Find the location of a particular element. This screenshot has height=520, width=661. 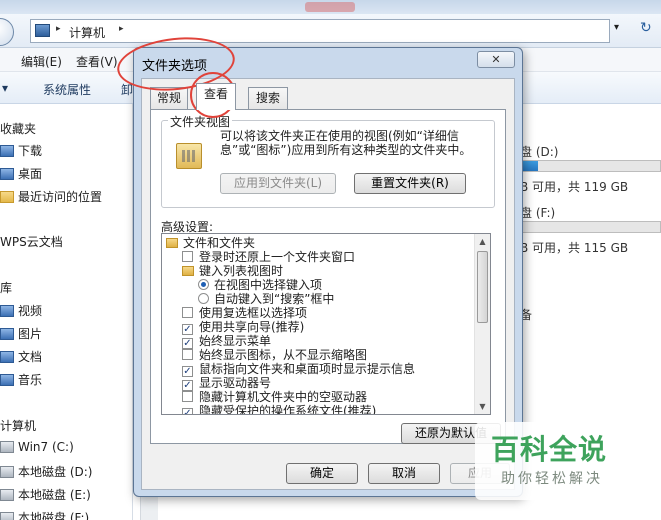

nav-downloads: 下载 is located at coordinates (21, 151).